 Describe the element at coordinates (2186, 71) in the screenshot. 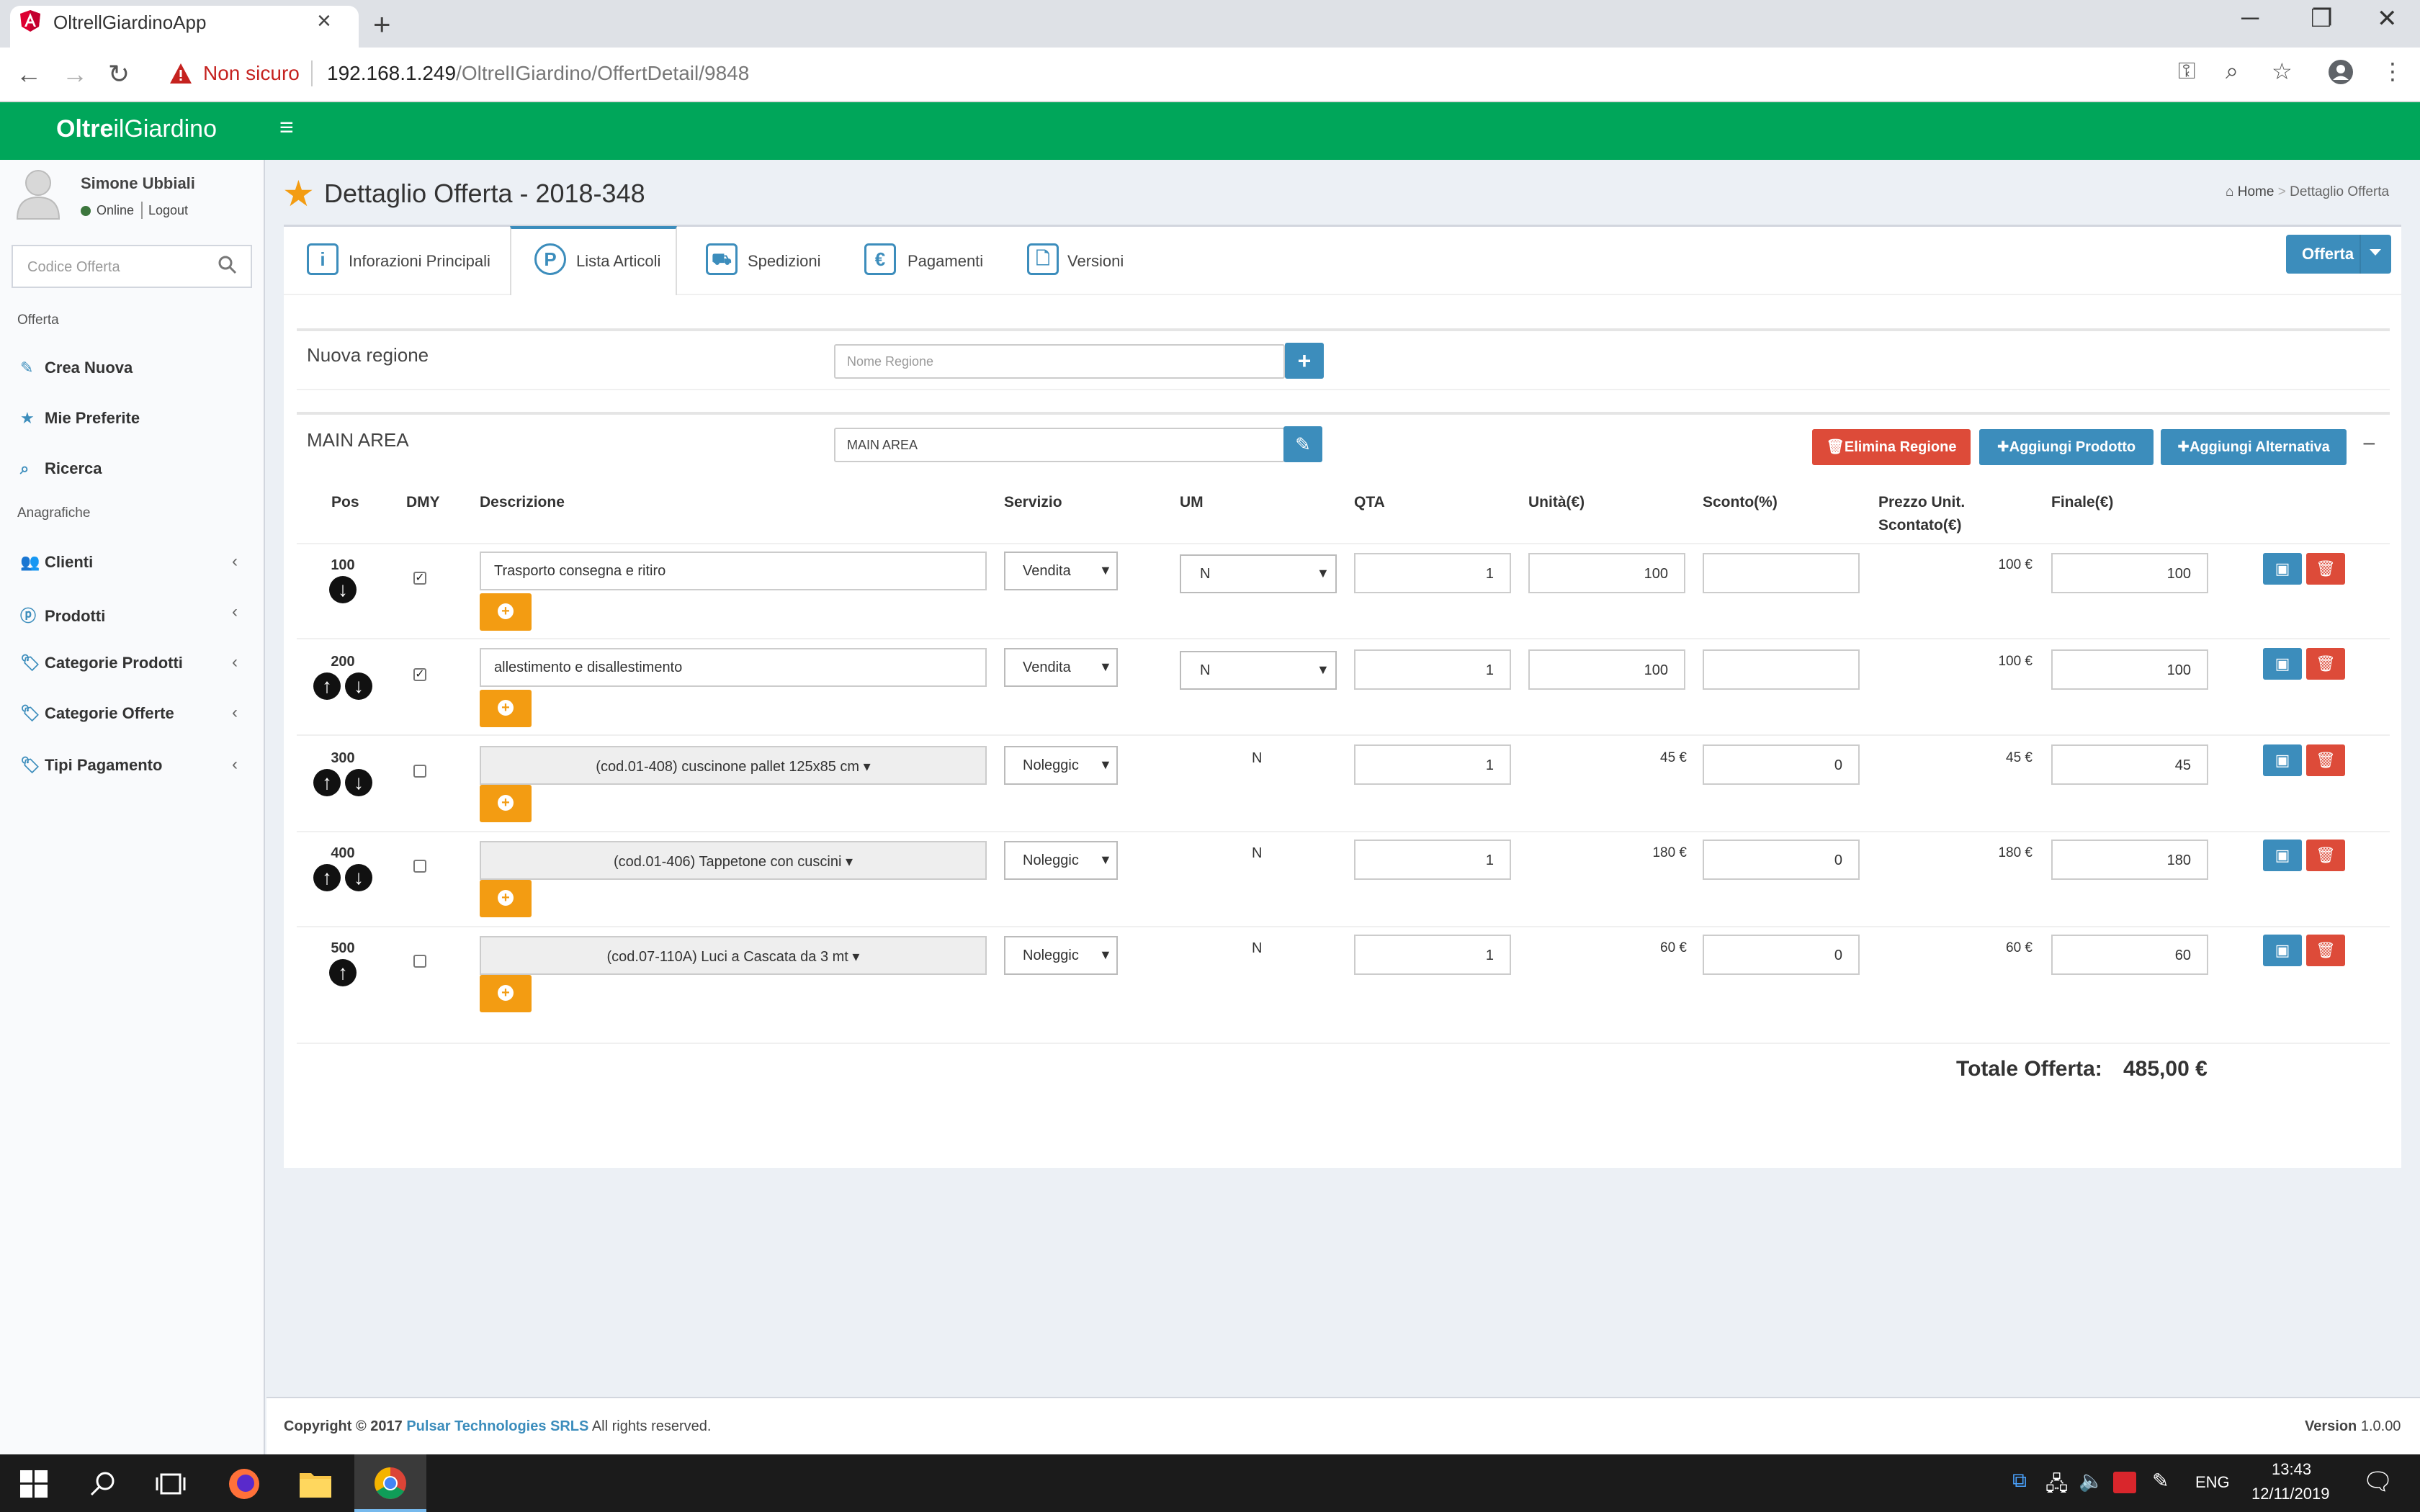

I see `key-icon: ⚿` at that location.